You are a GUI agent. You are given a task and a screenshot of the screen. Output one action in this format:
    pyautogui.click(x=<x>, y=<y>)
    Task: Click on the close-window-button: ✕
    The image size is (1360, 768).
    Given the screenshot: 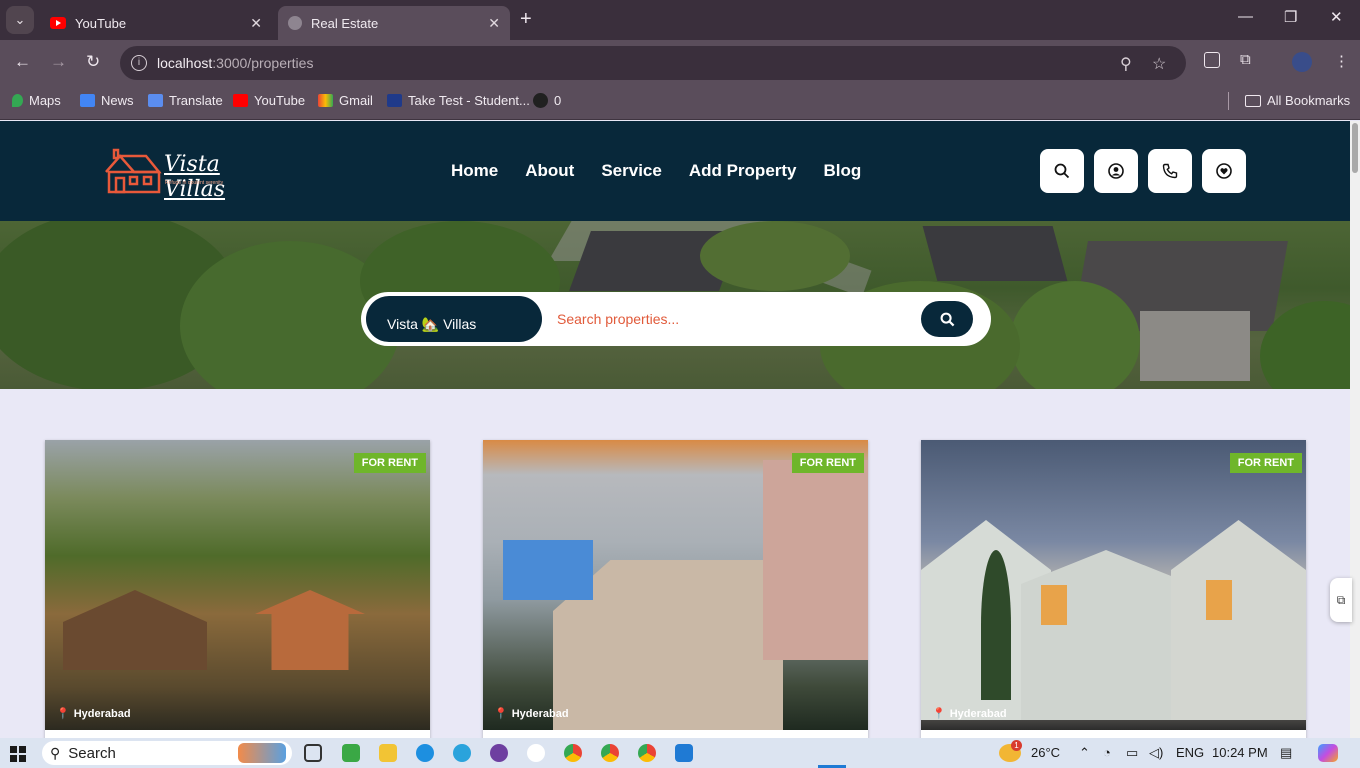 What is the action you would take?
    pyautogui.click(x=1336, y=17)
    